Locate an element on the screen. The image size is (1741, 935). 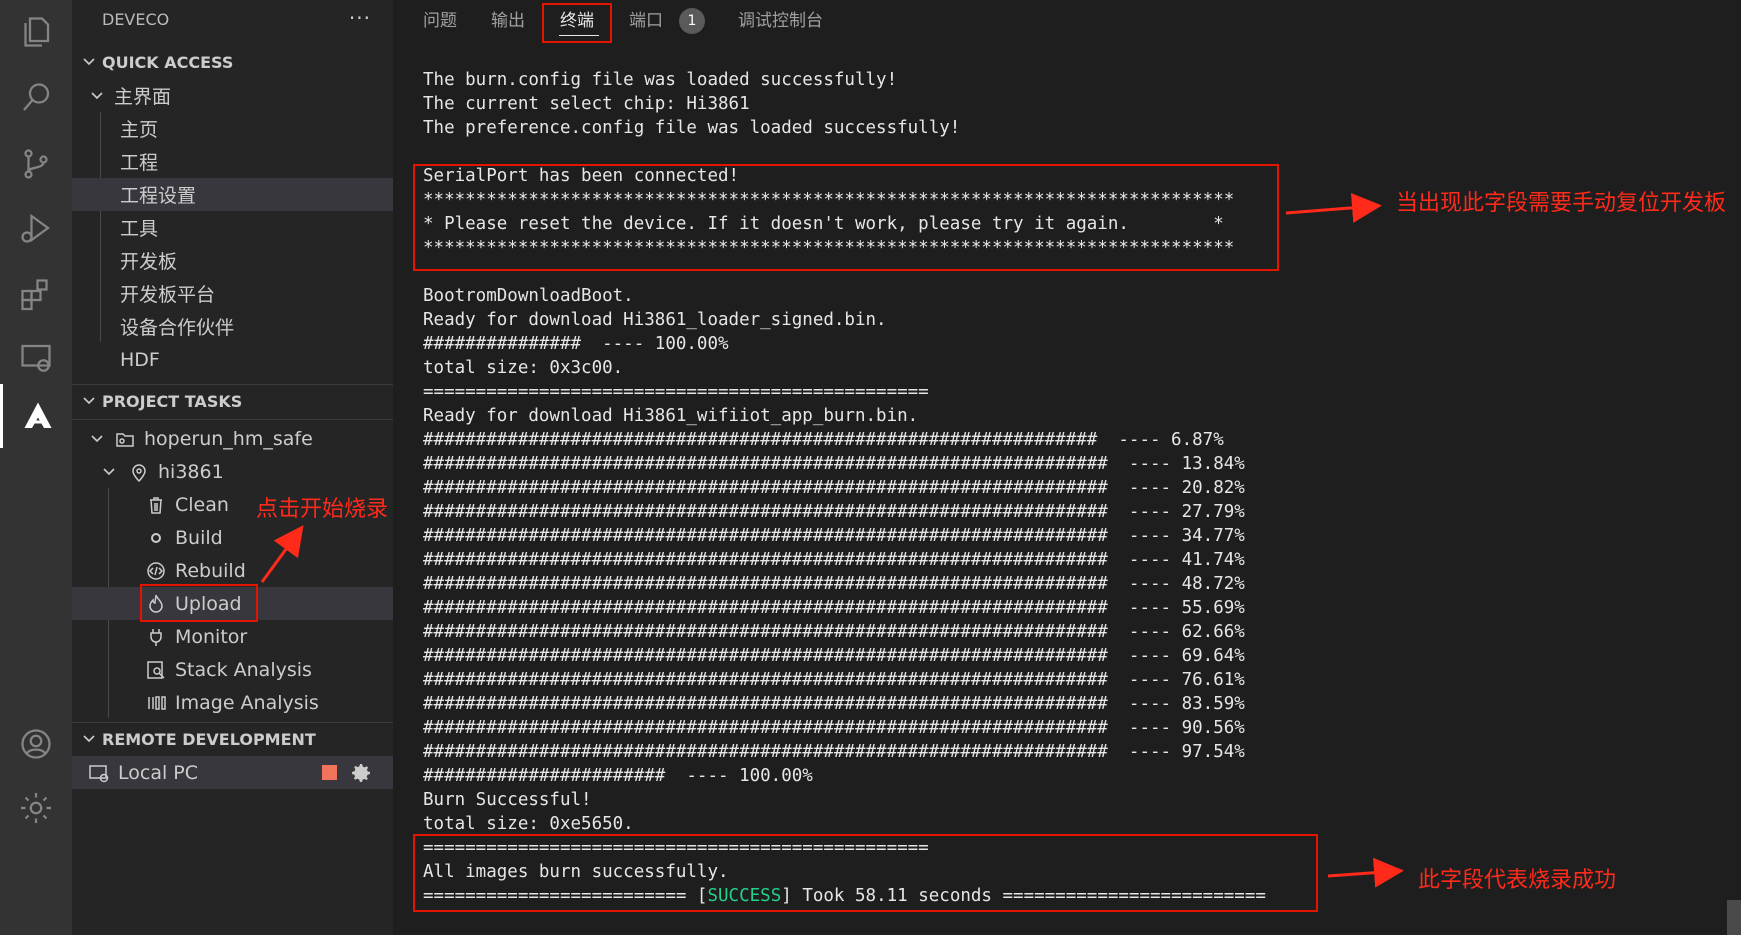
arrow-to-success-note is located at coordinates (1365, 872).